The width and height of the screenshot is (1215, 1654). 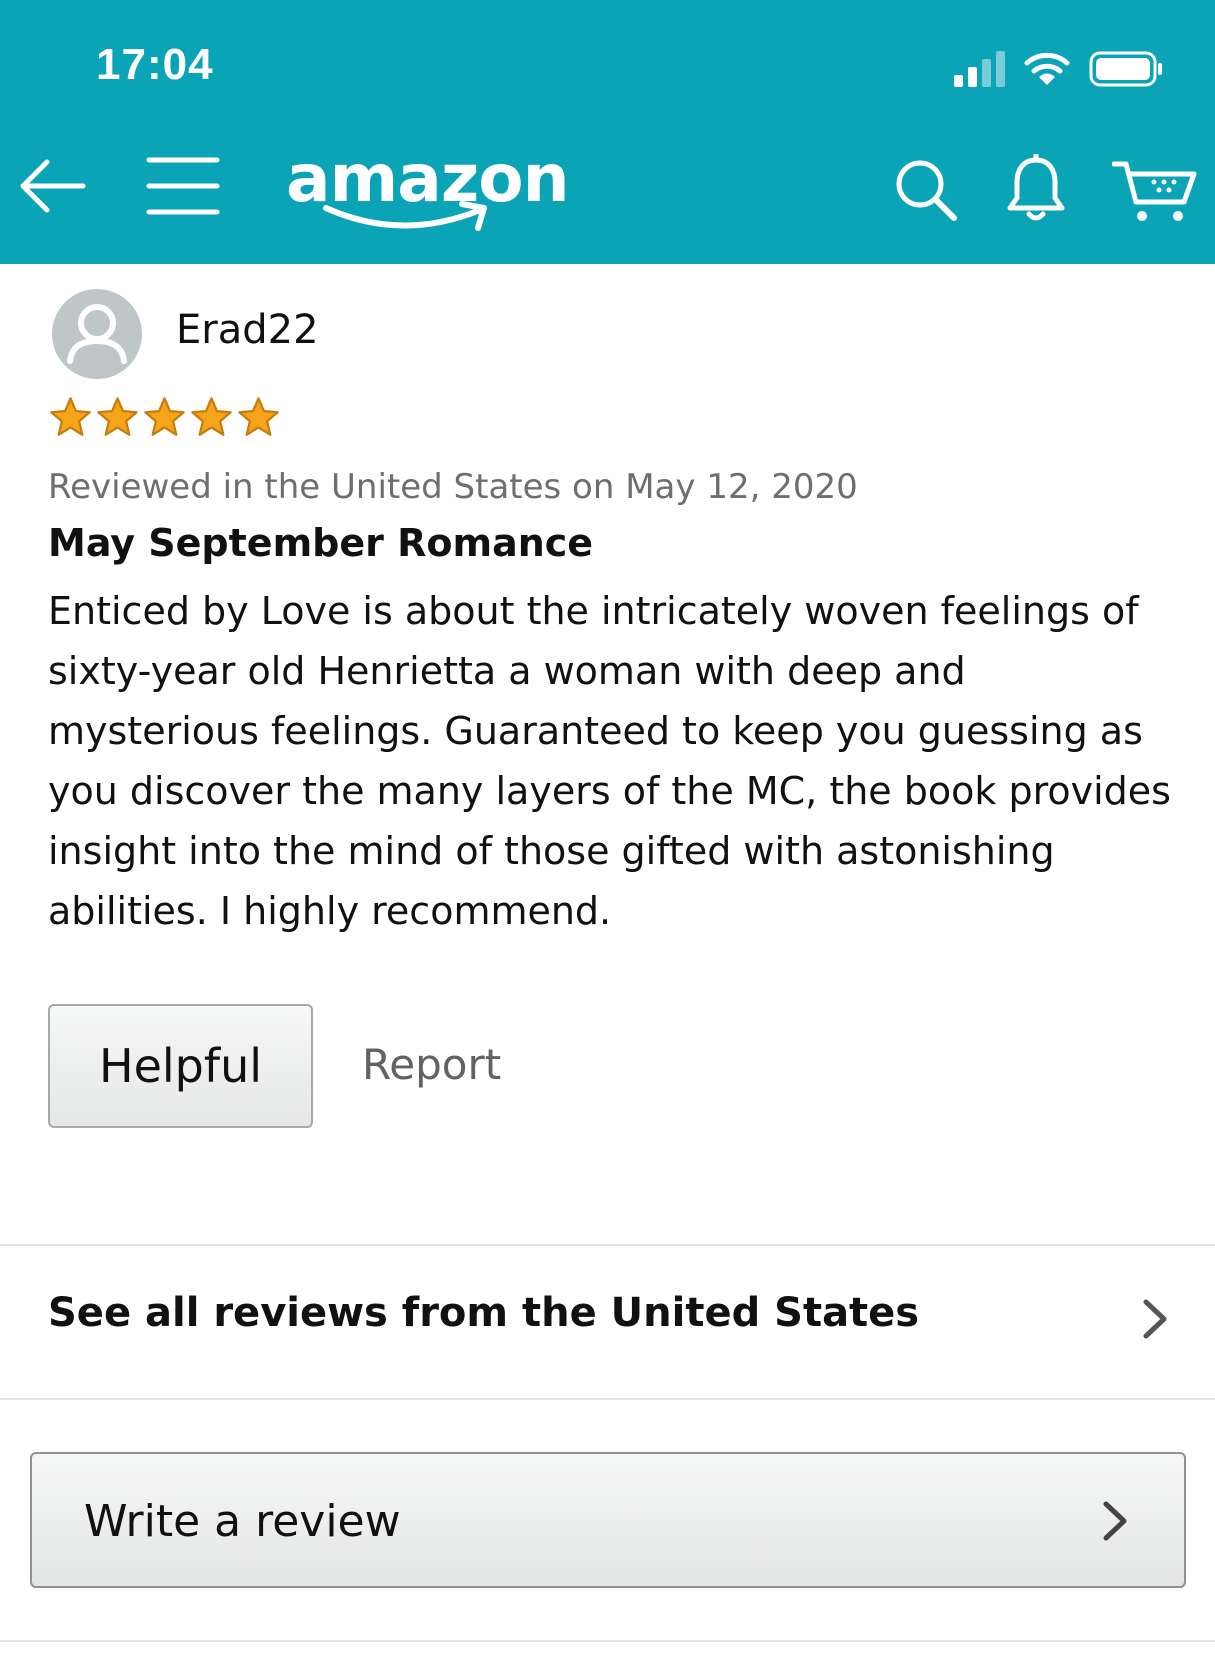 What do you see at coordinates (180, 1066) in the screenshot?
I see `helpful-button: Helpful` at bounding box center [180, 1066].